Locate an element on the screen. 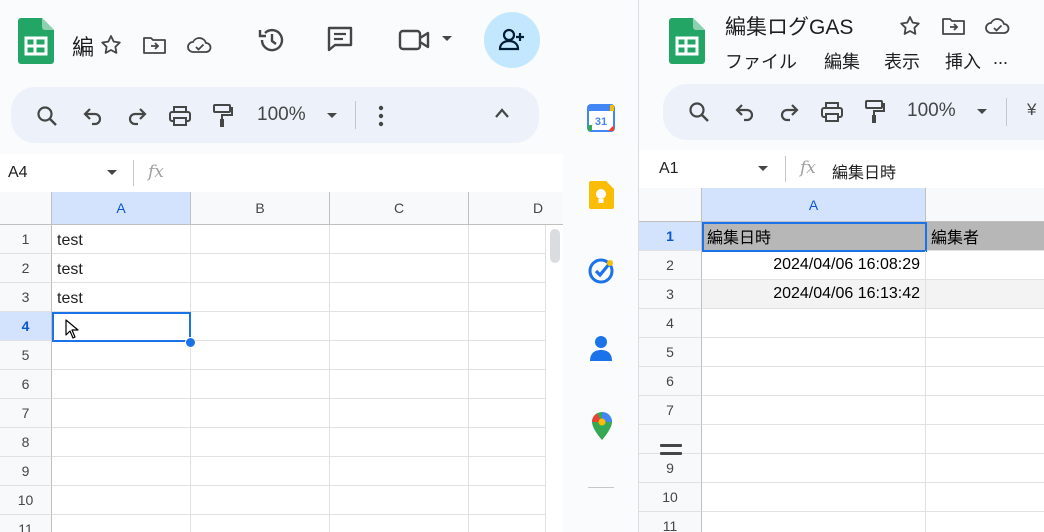 This screenshot has width=1044, height=532. column-header-b: B is located at coordinates (260, 208).